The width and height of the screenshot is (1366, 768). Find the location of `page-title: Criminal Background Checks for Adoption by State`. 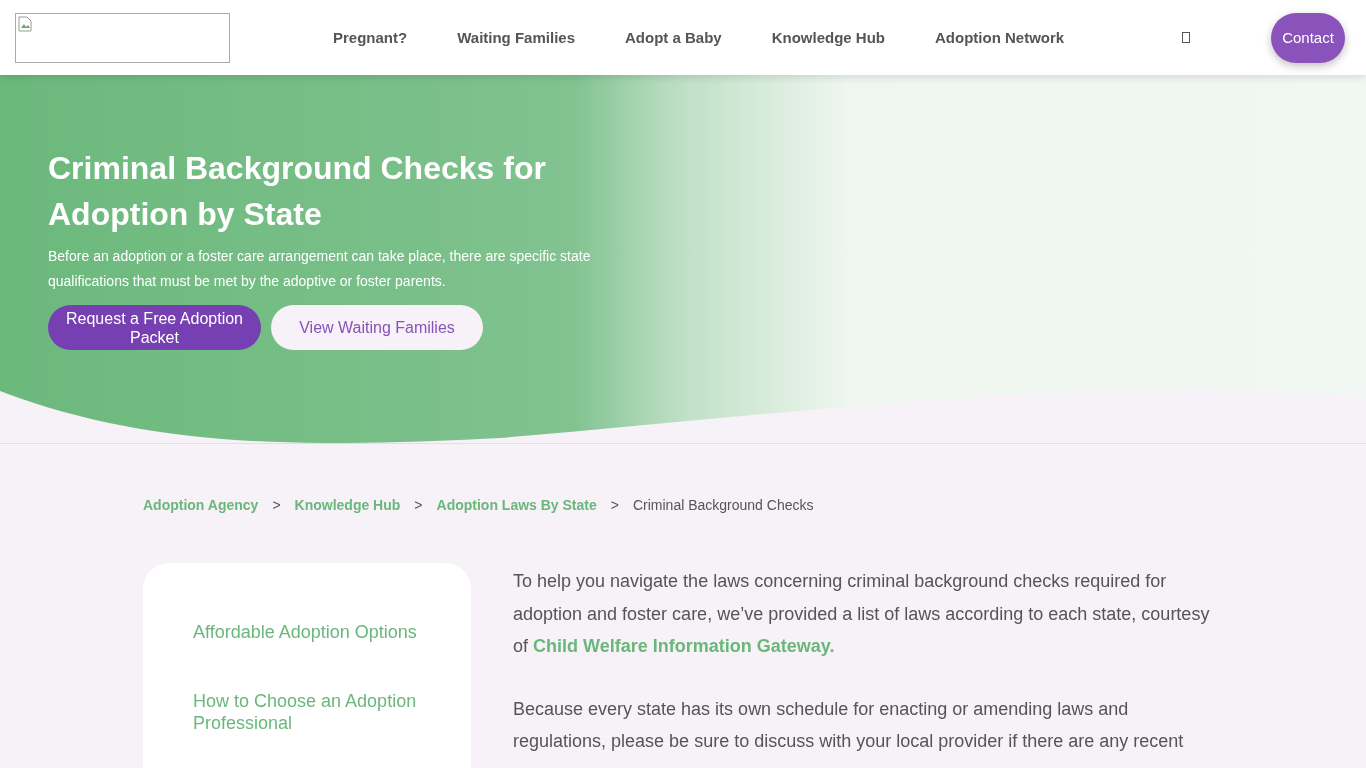

page-title: Criminal Background Checks for Adoption by State is located at coordinates (297, 191).